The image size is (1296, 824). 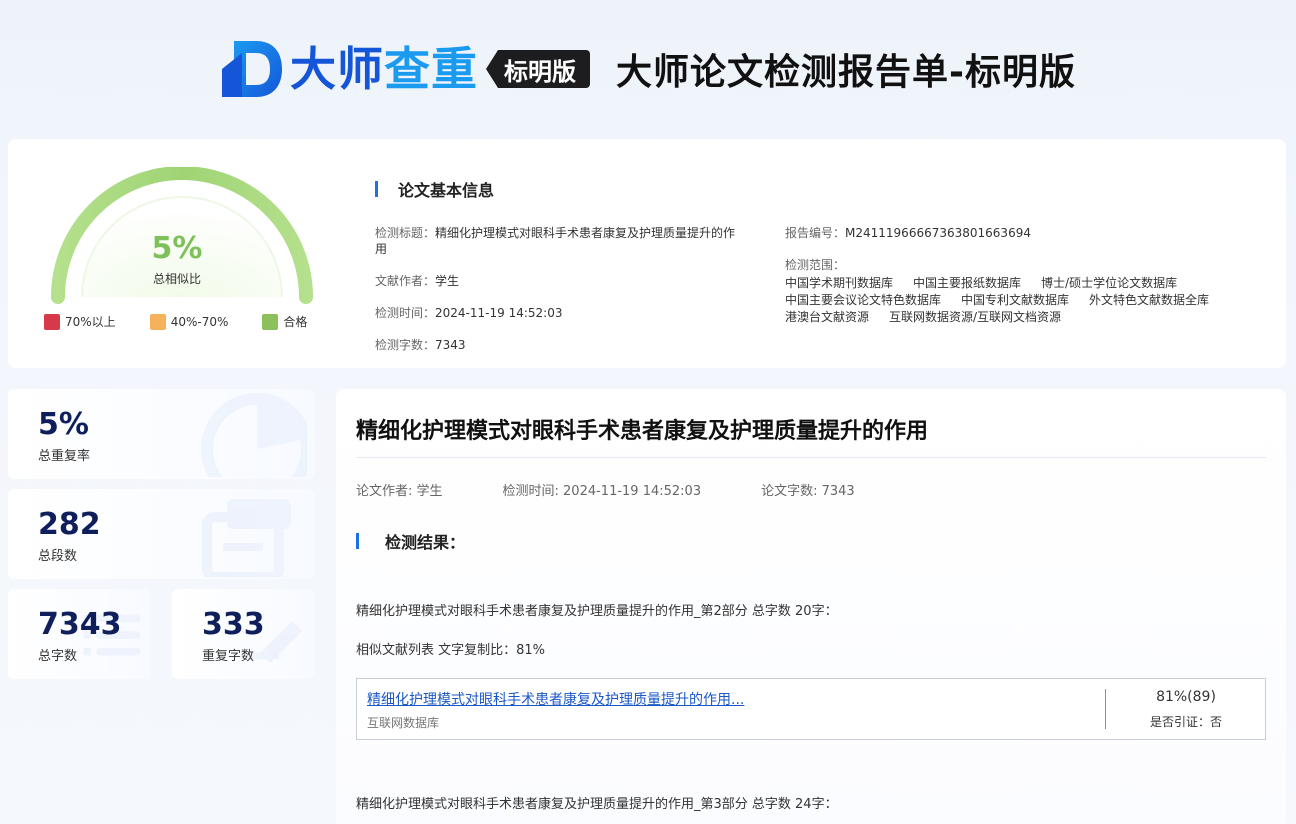 I want to click on legend-item-mid: 40%-70%, so click(x=189, y=321).